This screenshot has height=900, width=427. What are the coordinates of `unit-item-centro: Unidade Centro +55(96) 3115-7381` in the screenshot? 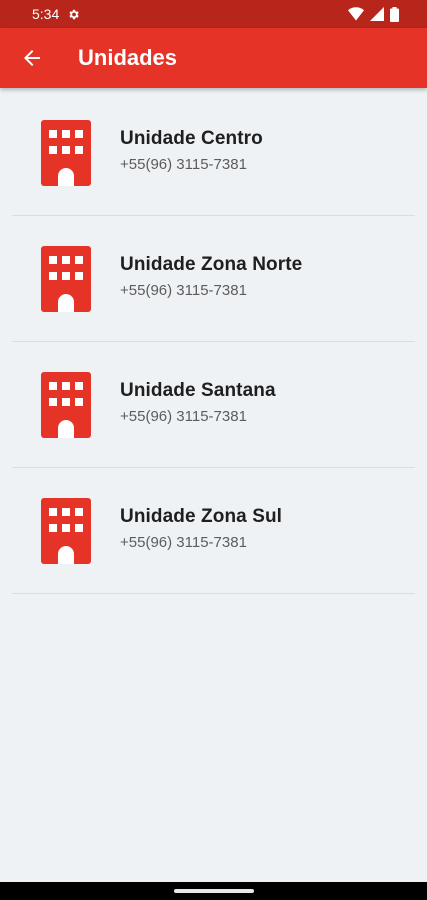 It's located at (213, 153).